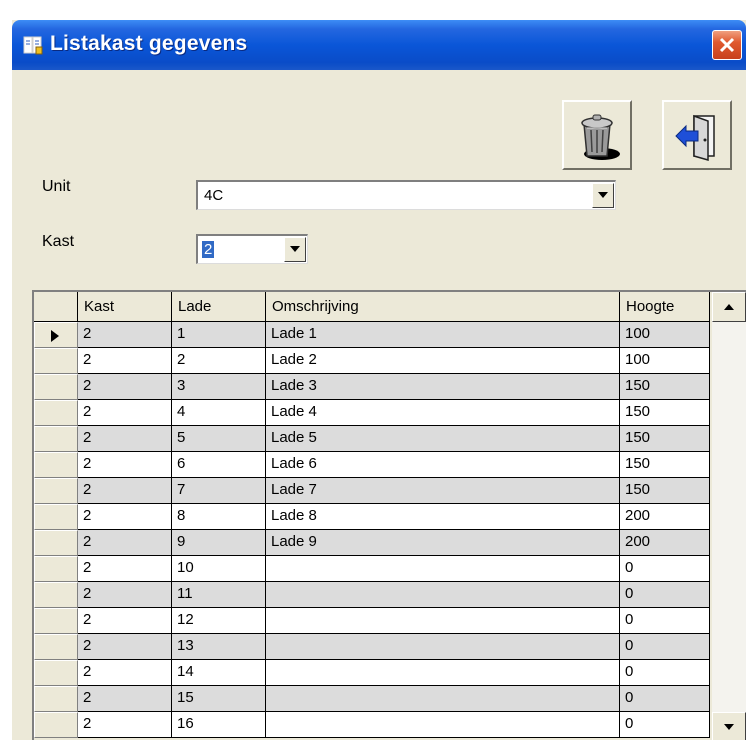  I want to click on kast-dropdown-button, so click(295, 249).